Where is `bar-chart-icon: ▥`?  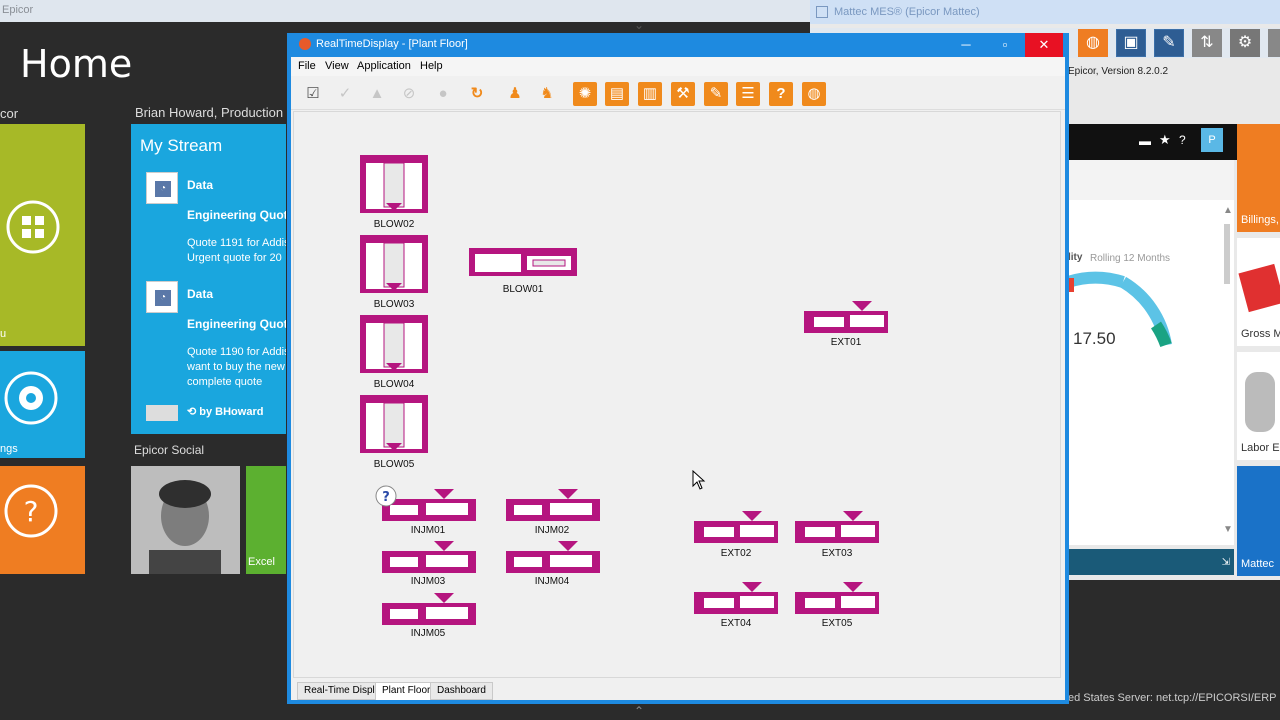 bar-chart-icon: ▥ is located at coordinates (650, 94).